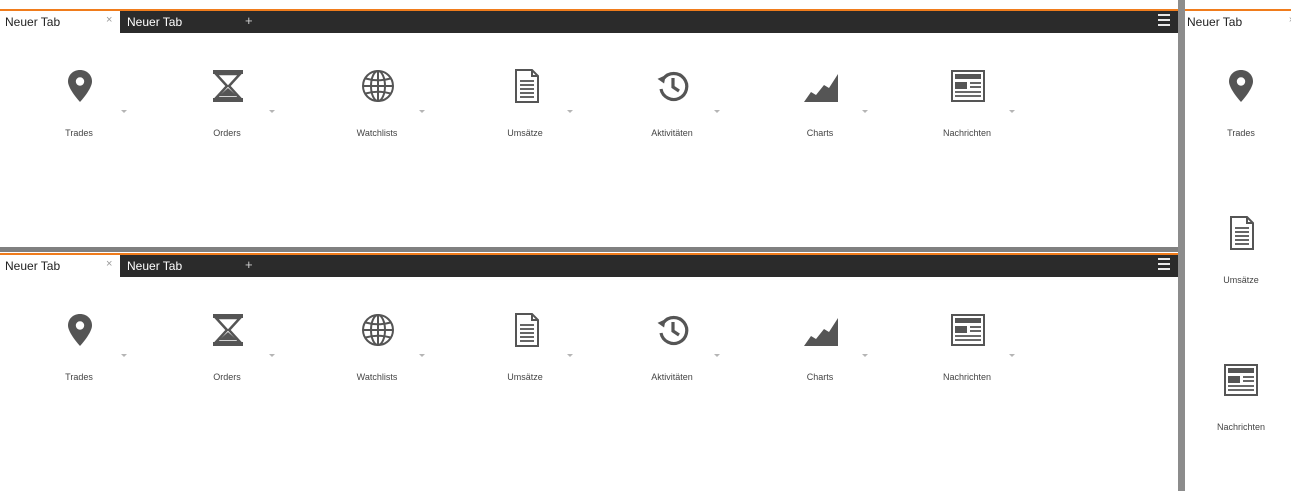  What do you see at coordinates (1181, 245) in the screenshot?
I see `vertical-splitter` at bounding box center [1181, 245].